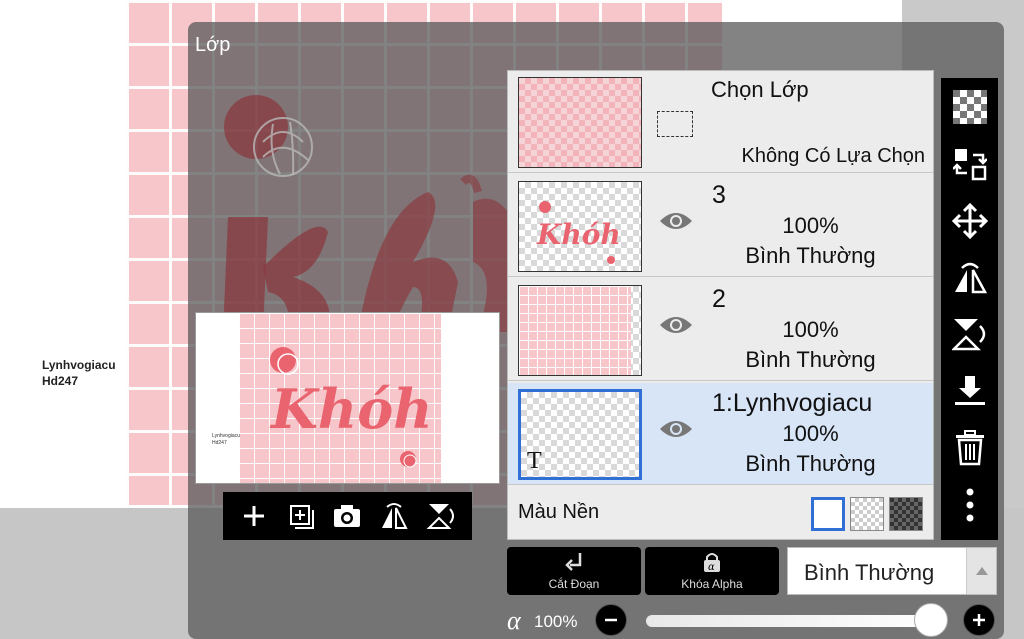  What do you see at coordinates (796, 621) in the screenshot?
I see `alpha-slider-track` at bounding box center [796, 621].